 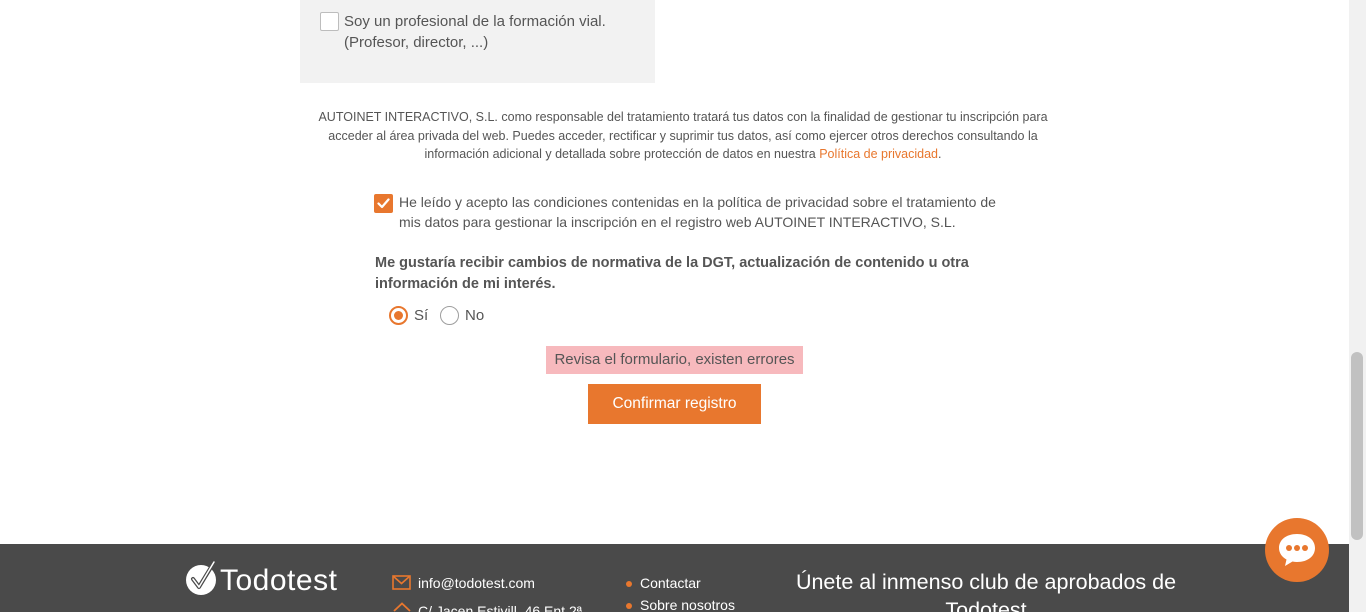 I want to click on privacy-policy-link: Política de privacidad, so click(x=878, y=154).